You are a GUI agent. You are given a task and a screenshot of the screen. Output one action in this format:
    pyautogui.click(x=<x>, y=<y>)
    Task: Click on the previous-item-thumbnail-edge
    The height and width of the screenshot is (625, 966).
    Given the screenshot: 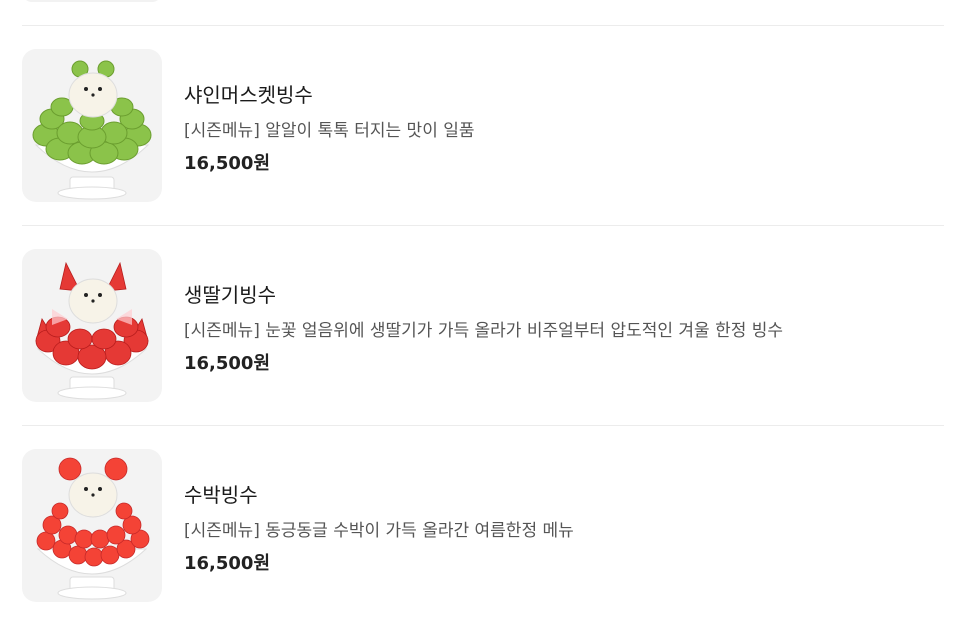 What is the action you would take?
    pyautogui.click(x=92, y=1)
    